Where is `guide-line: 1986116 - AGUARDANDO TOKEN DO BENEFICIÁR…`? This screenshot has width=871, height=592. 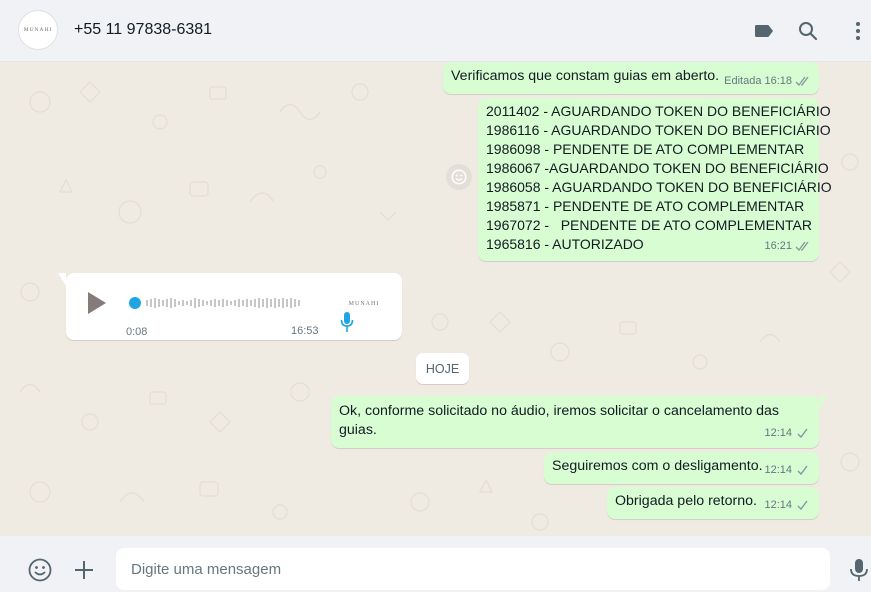
guide-line: 1986116 - AGUARDANDO TOKEN DO BENEFICIÁR… is located at coordinates (658, 130).